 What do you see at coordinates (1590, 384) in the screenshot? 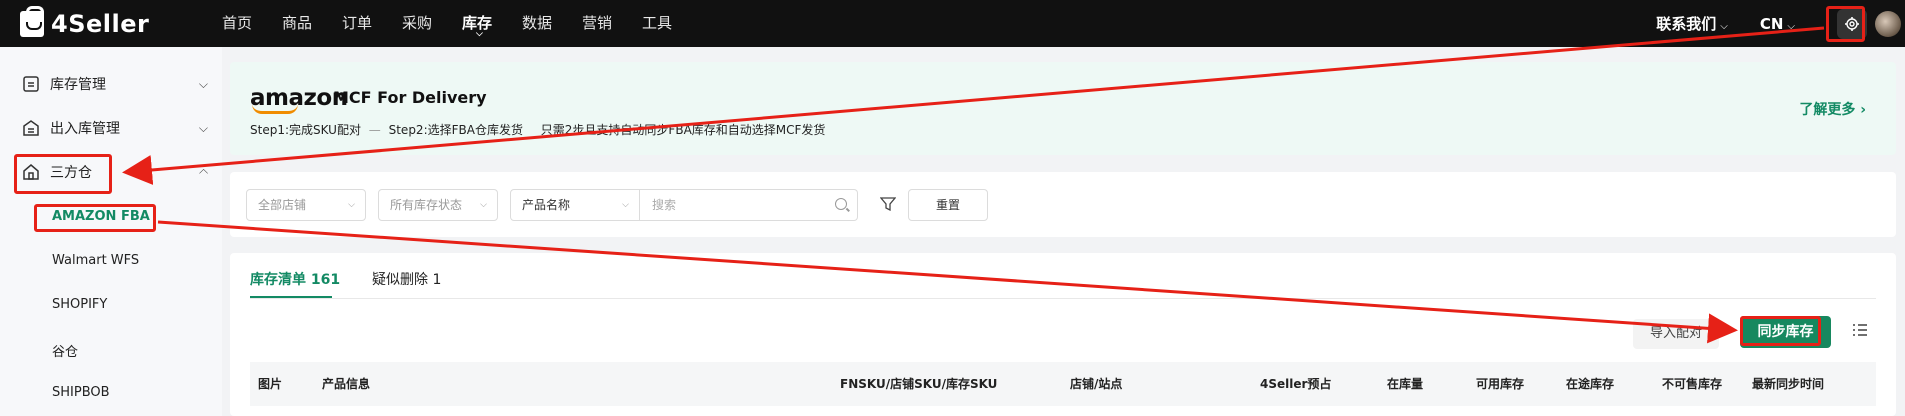
I see `col-in-transit: 在途库存` at bounding box center [1590, 384].